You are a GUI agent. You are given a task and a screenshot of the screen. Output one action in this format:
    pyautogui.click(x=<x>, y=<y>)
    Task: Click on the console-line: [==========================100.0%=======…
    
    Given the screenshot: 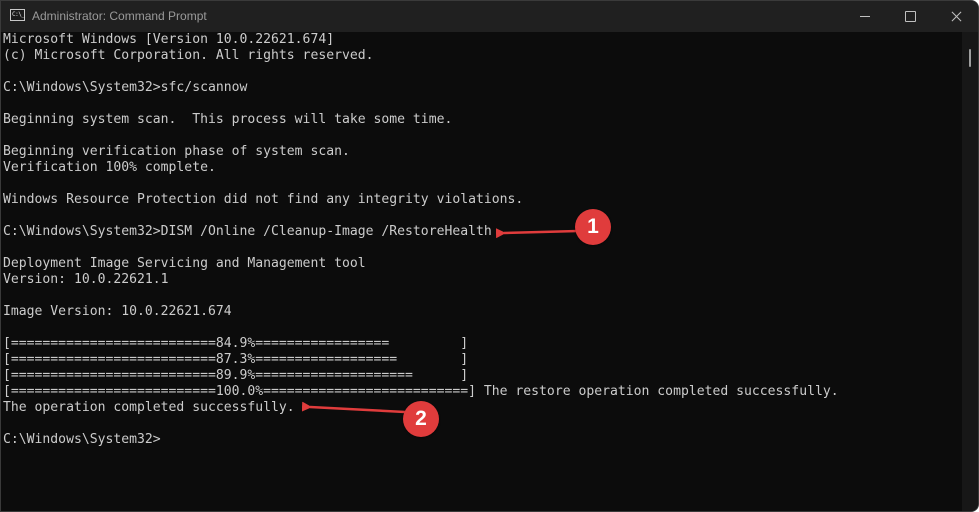 What is the action you would take?
    pyautogui.click(x=421, y=391)
    